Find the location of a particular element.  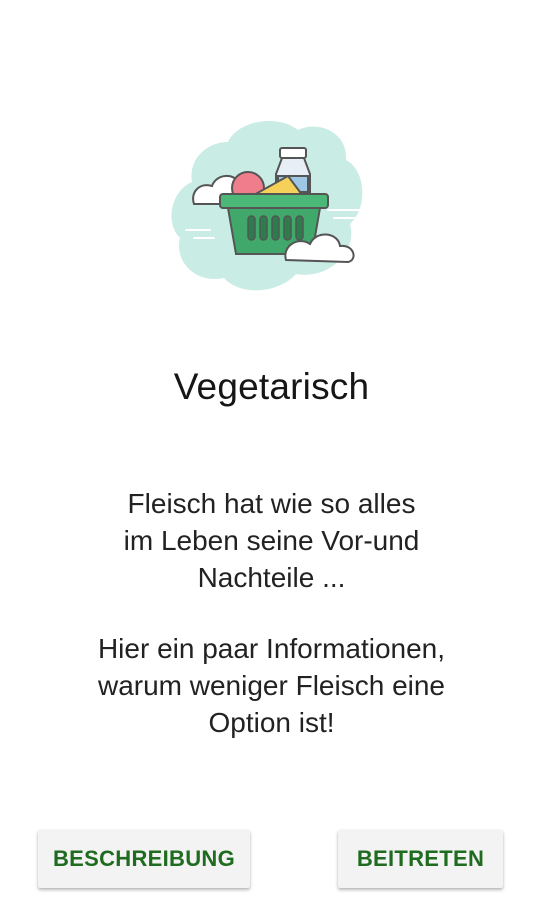

join-button: BEITRETEN is located at coordinates (420, 859).